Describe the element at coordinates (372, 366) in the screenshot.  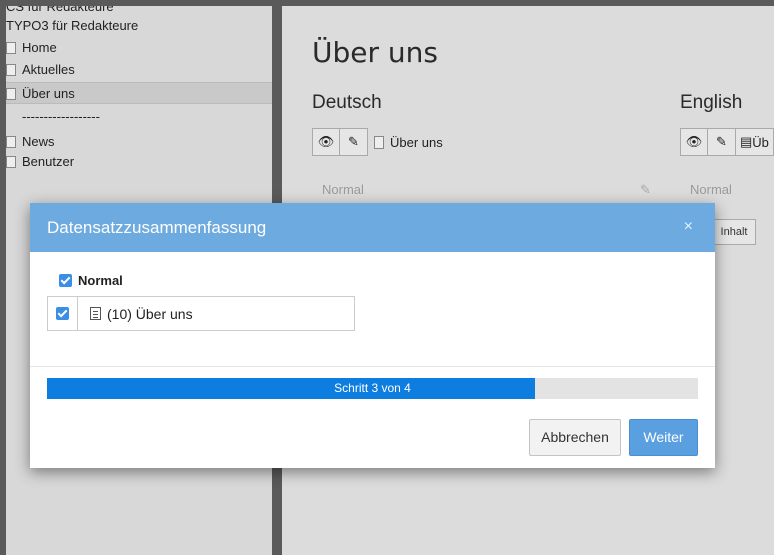
I see `modal-divider` at that location.